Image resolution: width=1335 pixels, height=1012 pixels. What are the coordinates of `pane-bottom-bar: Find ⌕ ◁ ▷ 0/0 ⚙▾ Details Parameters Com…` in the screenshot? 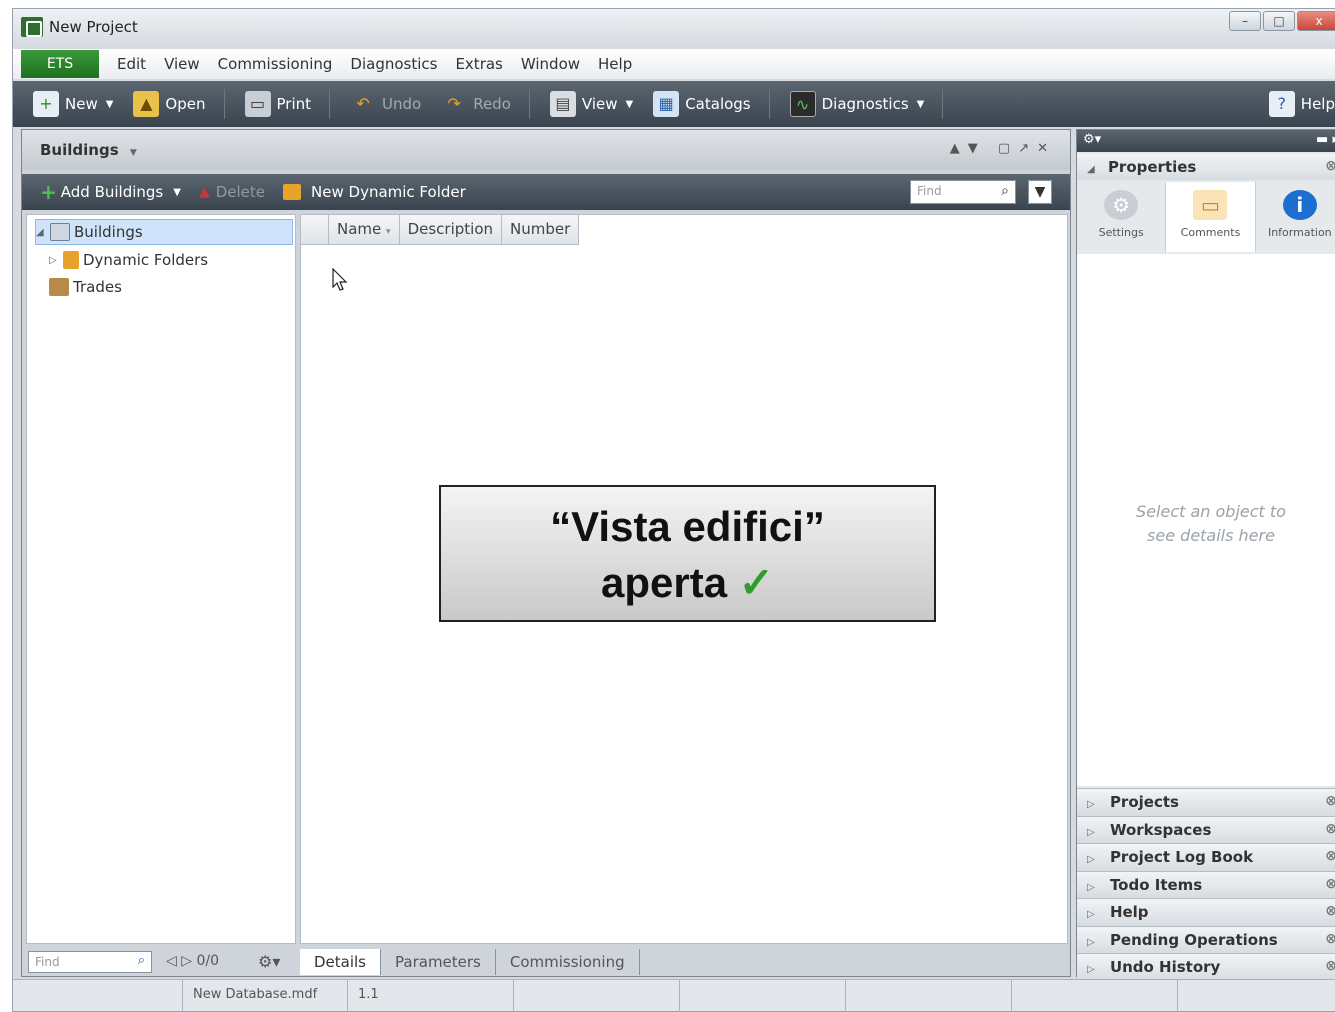 It's located at (546, 962).